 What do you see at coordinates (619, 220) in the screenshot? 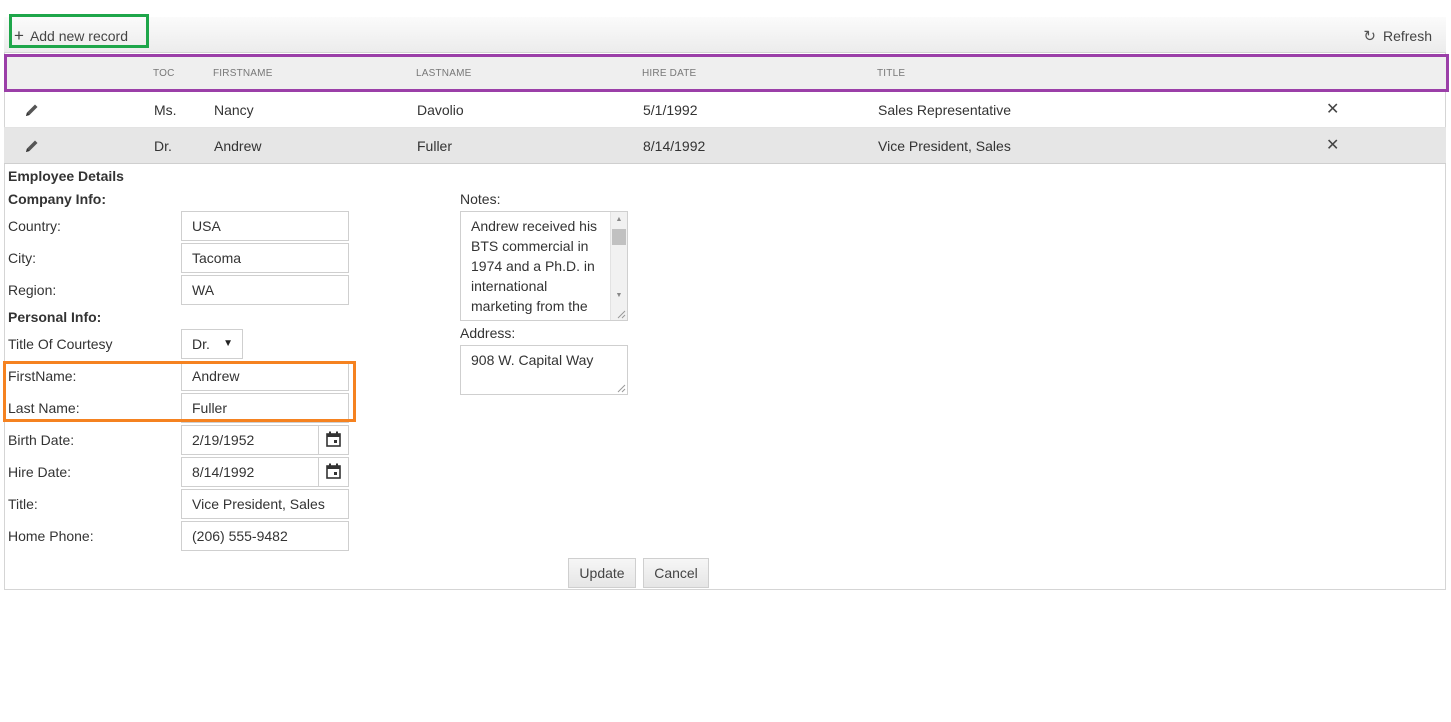
I see `scroll-up-arrow-icon: ▲` at bounding box center [619, 220].